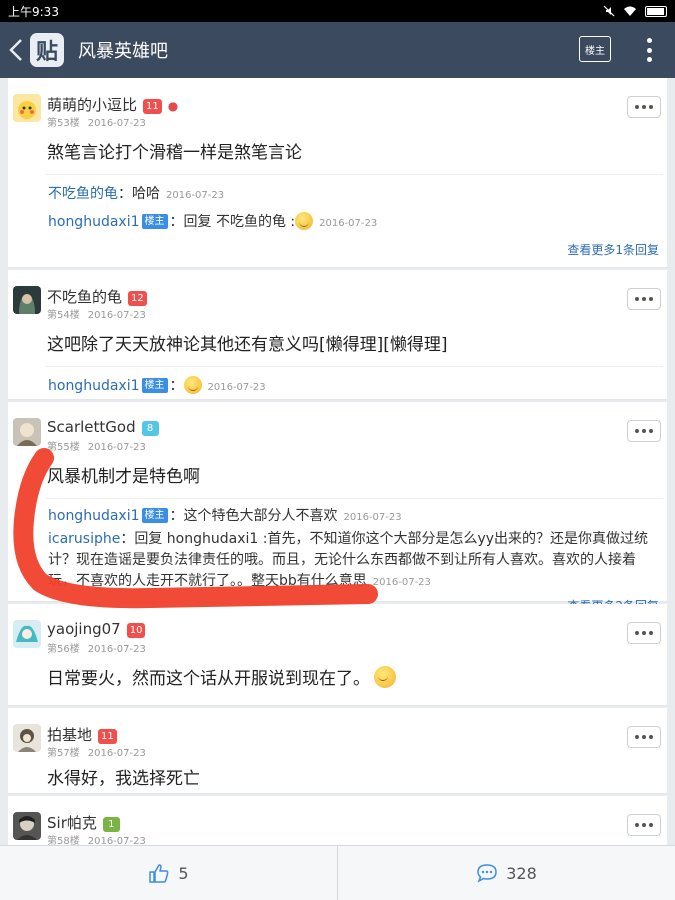 Image resolution: width=675 pixels, height=900 pixels. I want to click on reply-list: honghudaxi1 楼主： 2016-07-23, so click(354, 386).